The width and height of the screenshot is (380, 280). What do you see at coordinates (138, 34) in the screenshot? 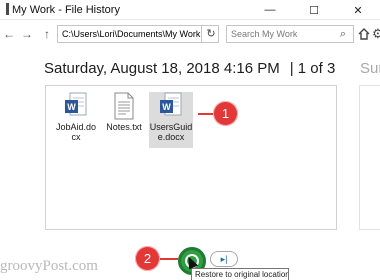
I see `address-bar: C:\Users\Lori\Documents\My Work` at bounding box center [138, 34].